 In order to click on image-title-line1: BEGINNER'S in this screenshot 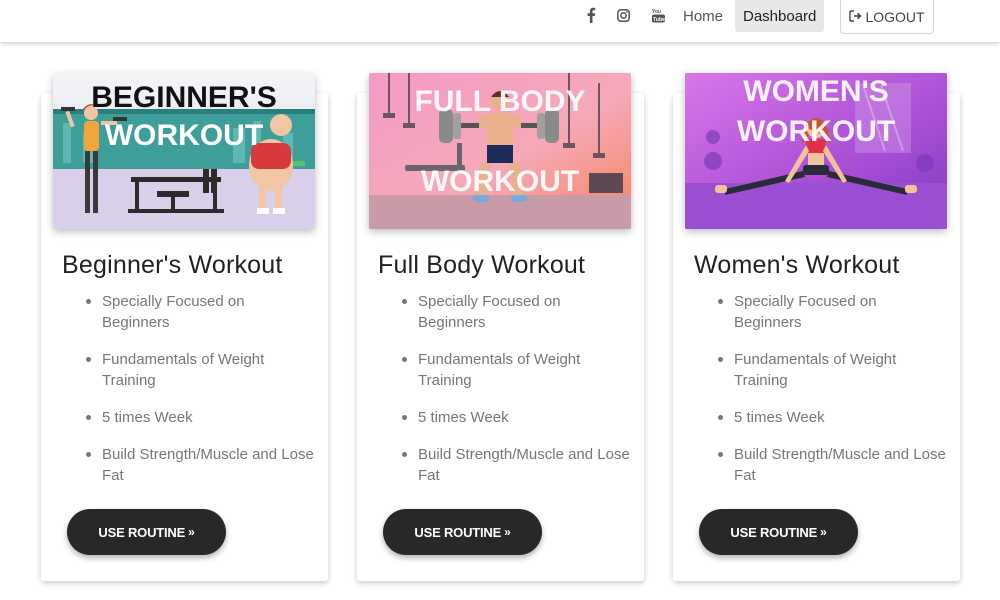, I will do `click(184, 97)`.